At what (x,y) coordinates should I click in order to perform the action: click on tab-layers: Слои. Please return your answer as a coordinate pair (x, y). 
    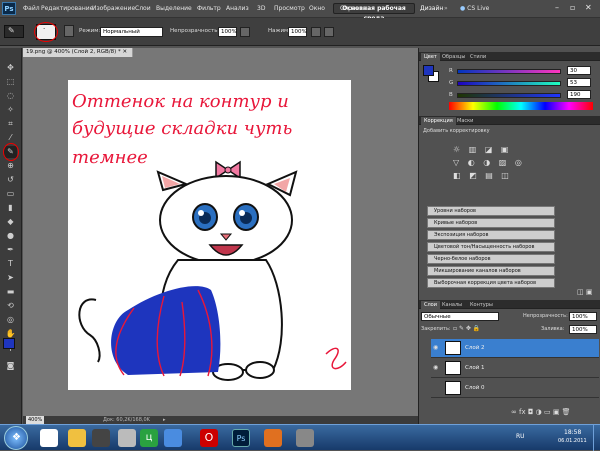
    Looking at the image, I should click on (430, 305).